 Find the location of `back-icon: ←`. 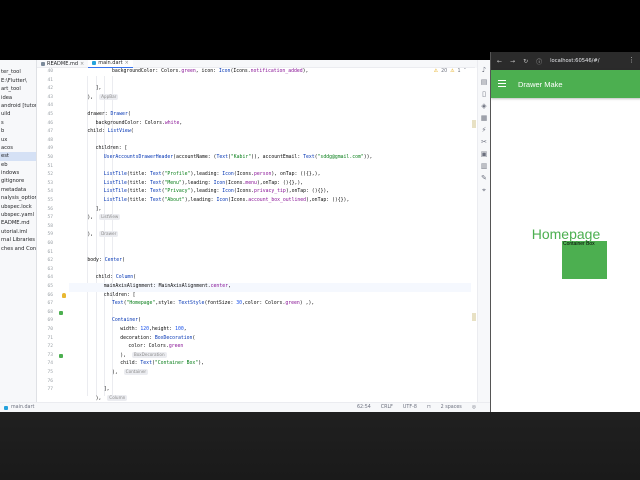

back-icon: ← is located at coordinates (499, 61).